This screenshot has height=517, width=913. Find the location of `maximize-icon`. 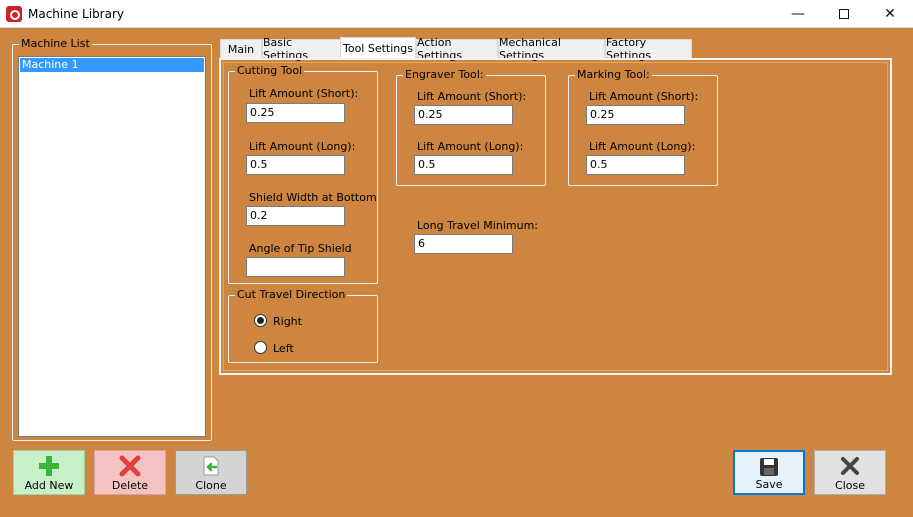

maximize-icon is located at coordinates (844, 14).